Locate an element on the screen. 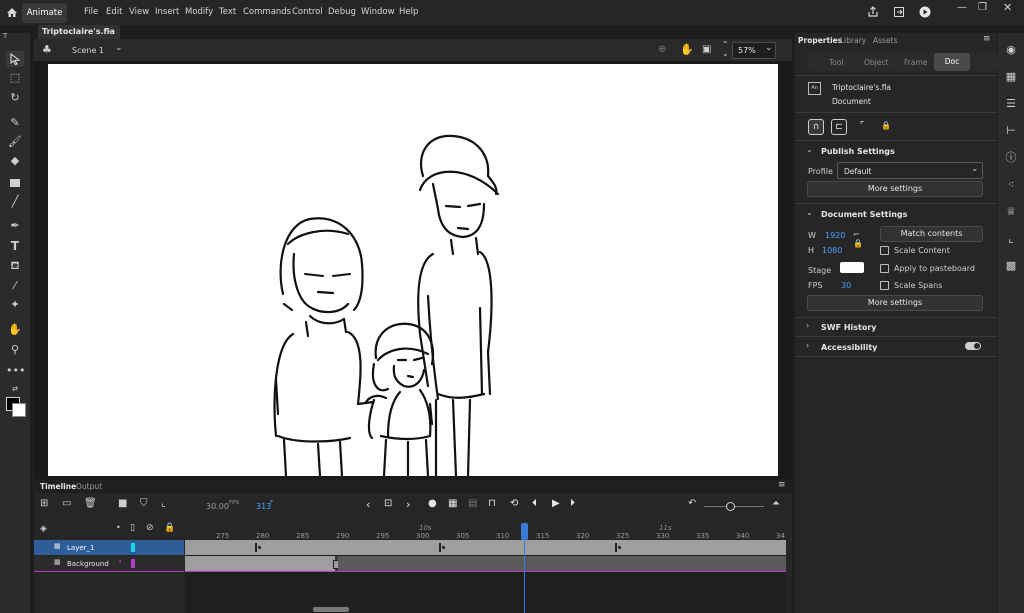 This screenshot has height=613, width=1024. fill-color-swatch is located at coordinates (19, 410).